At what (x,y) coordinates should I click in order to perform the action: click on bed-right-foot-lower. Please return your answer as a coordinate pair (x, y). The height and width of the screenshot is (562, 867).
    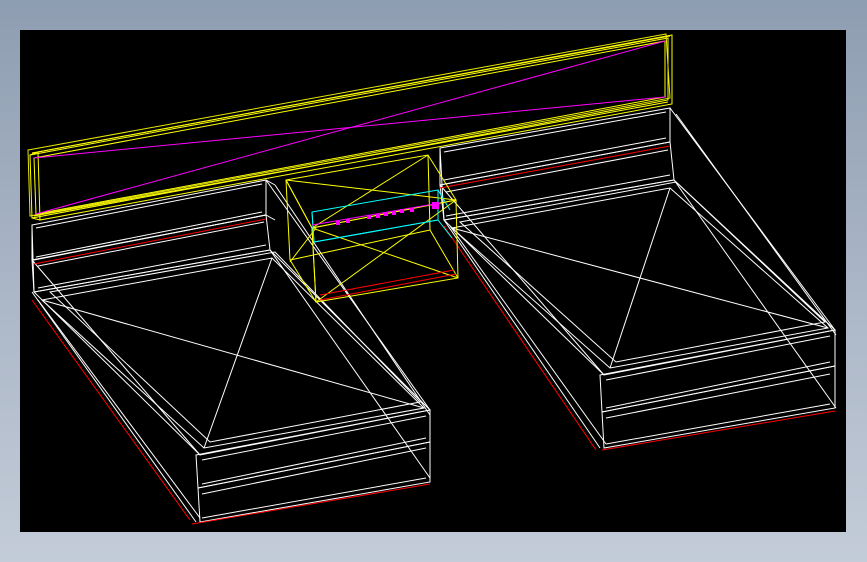
    Looking at the image, I should click on (718, 407).